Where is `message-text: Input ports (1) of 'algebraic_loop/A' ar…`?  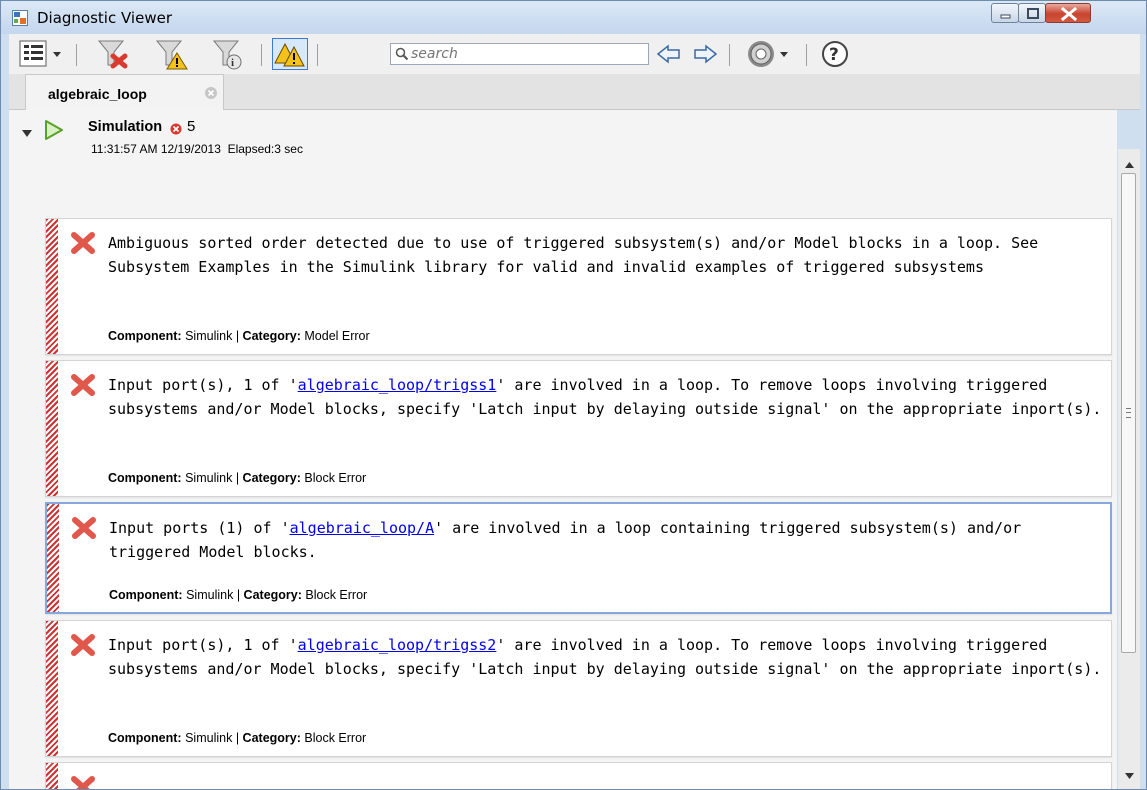 message-text: Input ports (1) of 'algebraic_loop/A' ar… is located at coordinates (570, 540).